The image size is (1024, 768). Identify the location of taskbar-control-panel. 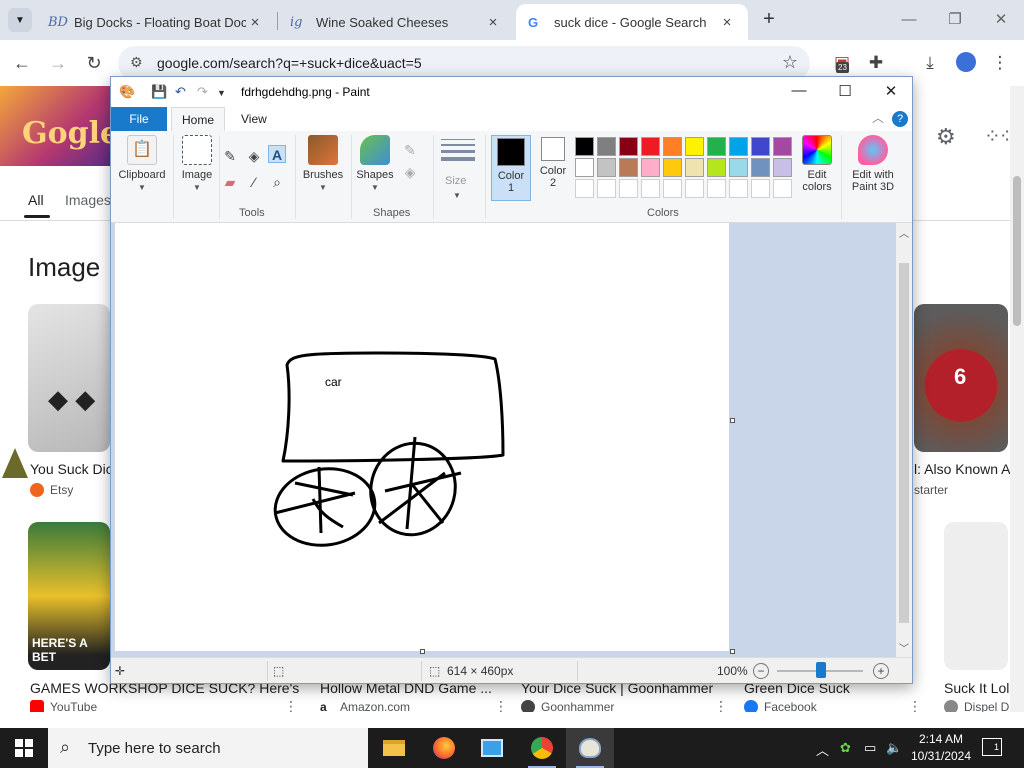
(492, 748).